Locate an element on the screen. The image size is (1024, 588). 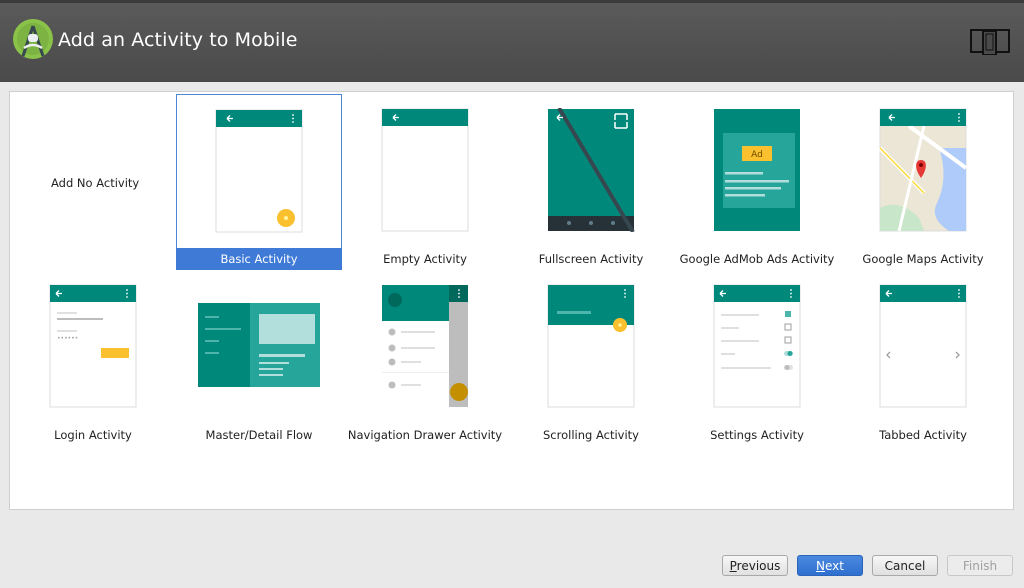
login-activity-thumbnail-icon: •••••• is located at coordinates (93, 346).